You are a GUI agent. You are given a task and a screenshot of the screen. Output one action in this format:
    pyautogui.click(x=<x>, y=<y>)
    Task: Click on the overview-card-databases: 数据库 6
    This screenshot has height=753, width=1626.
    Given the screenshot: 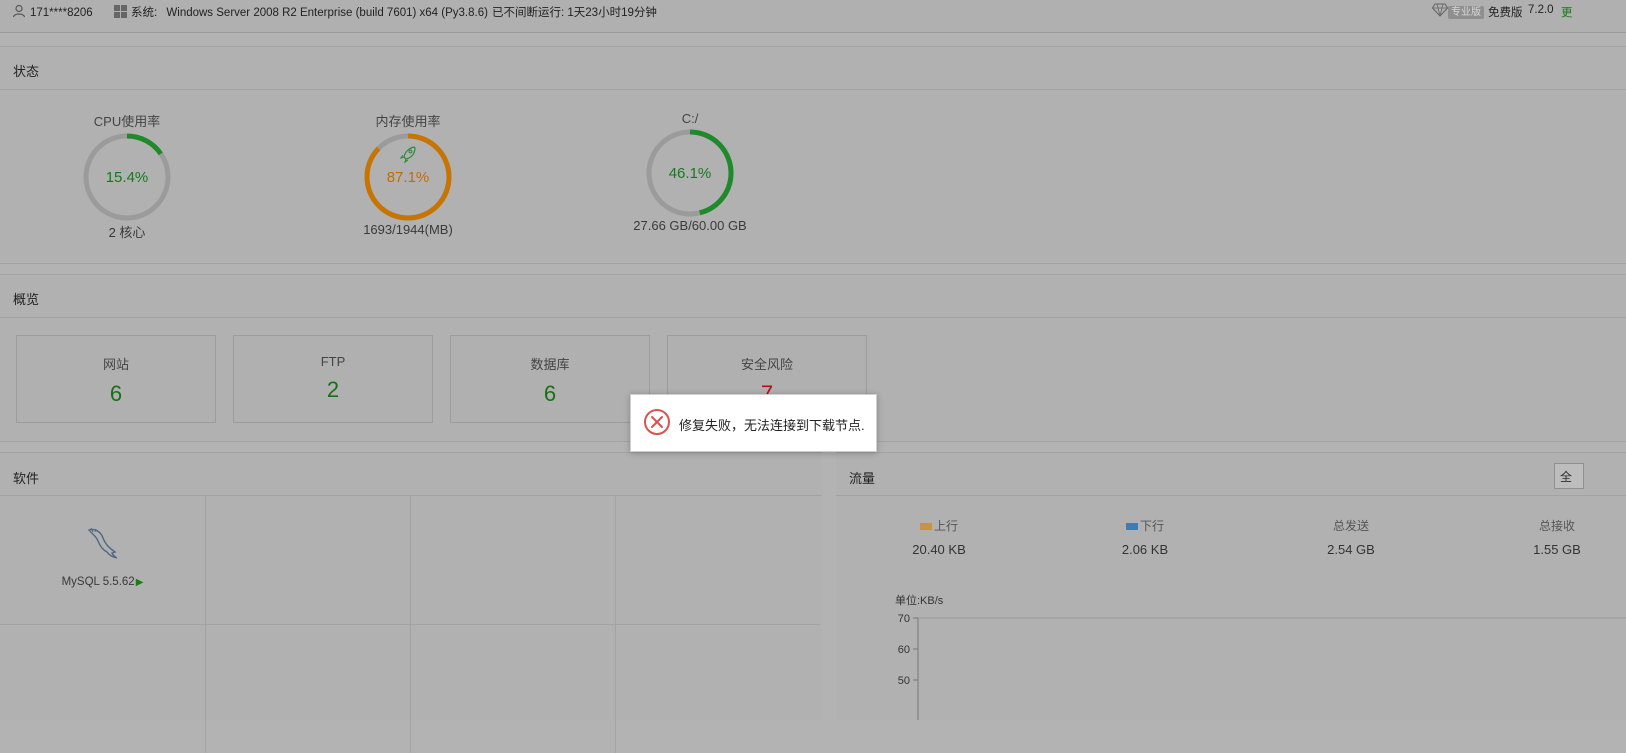 What is the action you would take?
    pyautogui.click(x=550, y=379)
    